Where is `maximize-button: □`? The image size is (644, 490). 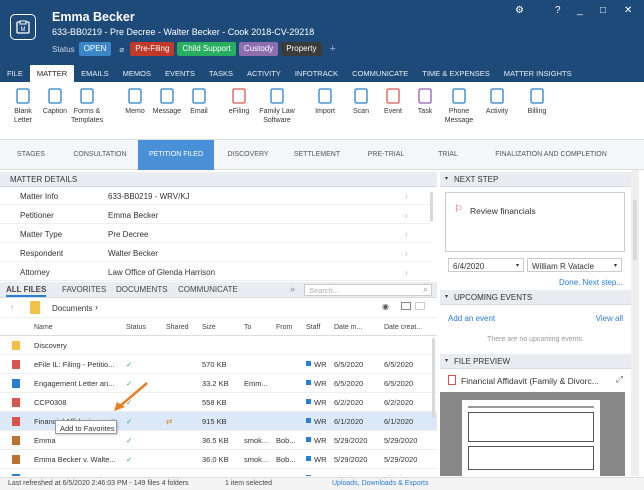
maximize-button: □ is located at coordinates (603, 10).